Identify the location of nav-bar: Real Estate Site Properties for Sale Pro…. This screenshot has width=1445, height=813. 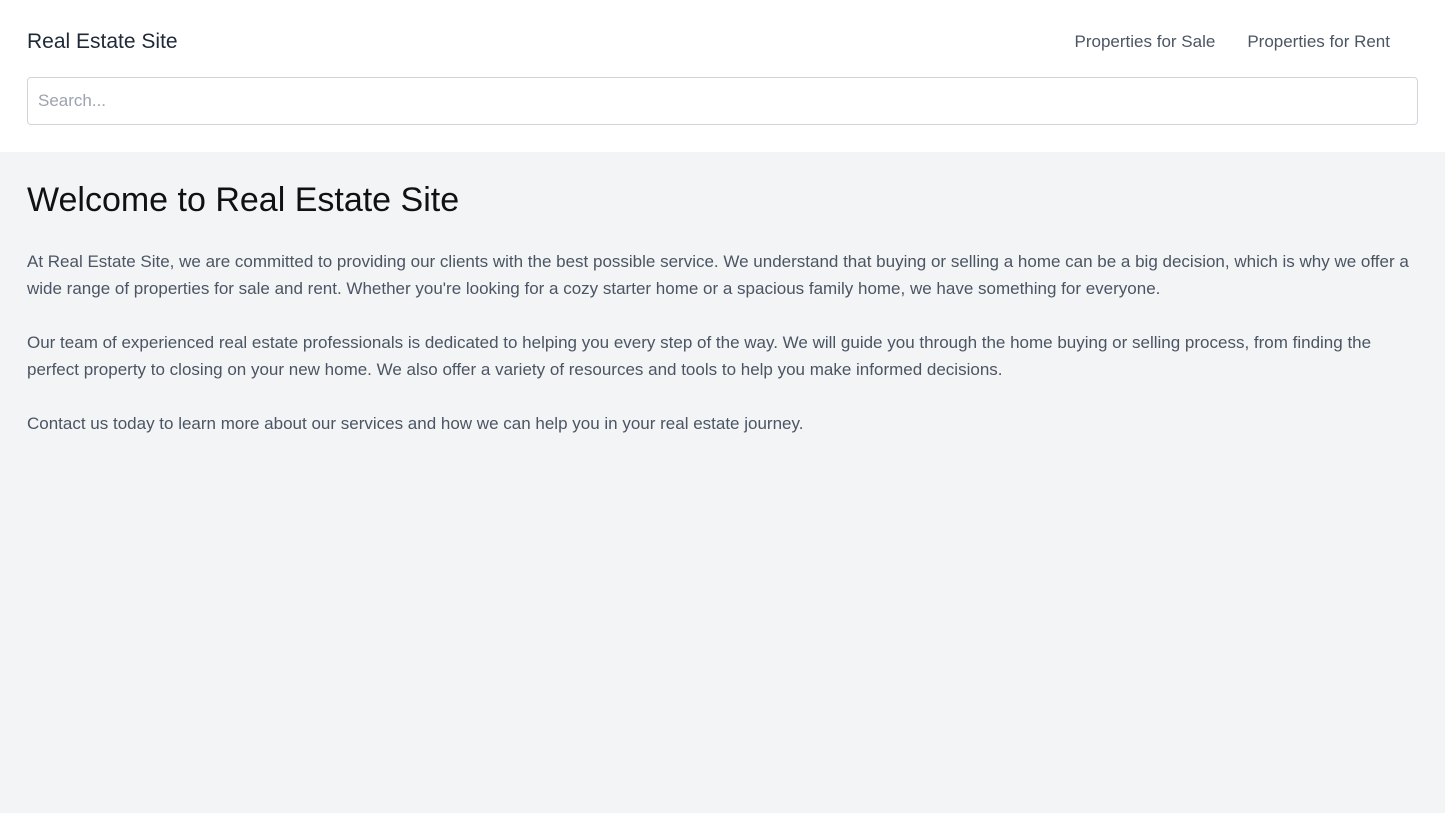
(722, 42).